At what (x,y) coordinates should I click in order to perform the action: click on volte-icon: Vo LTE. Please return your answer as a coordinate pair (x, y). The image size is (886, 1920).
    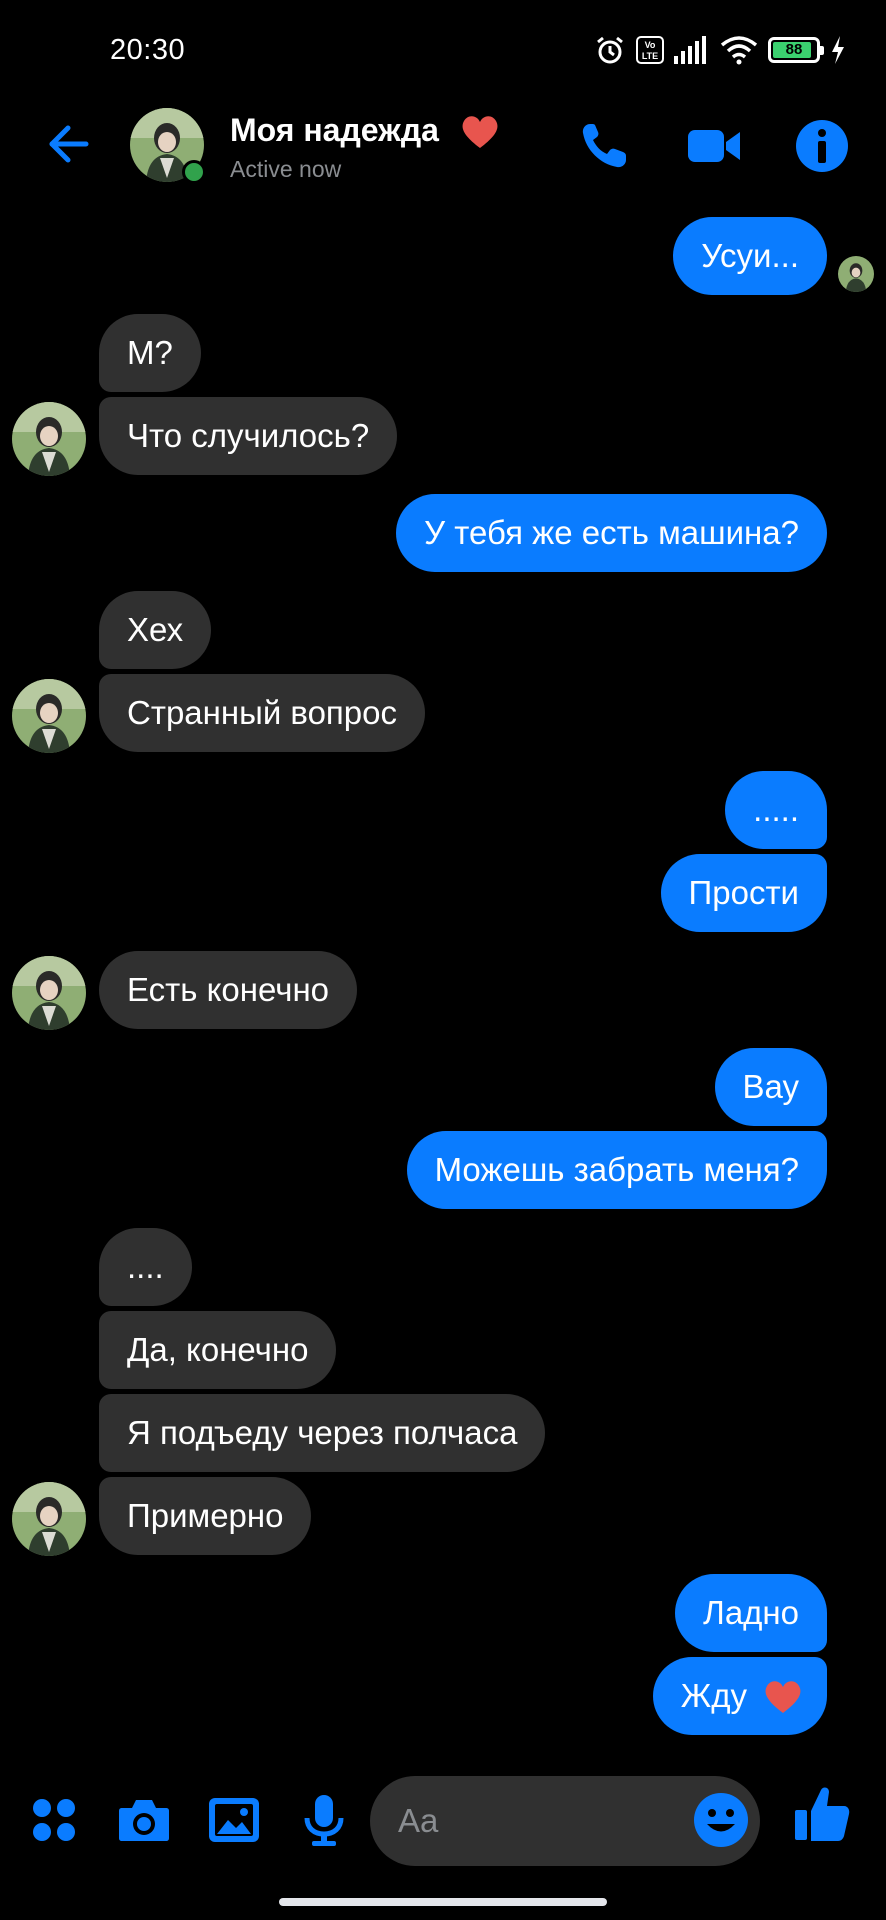
    Looking at the image, I should click on (650, 50).